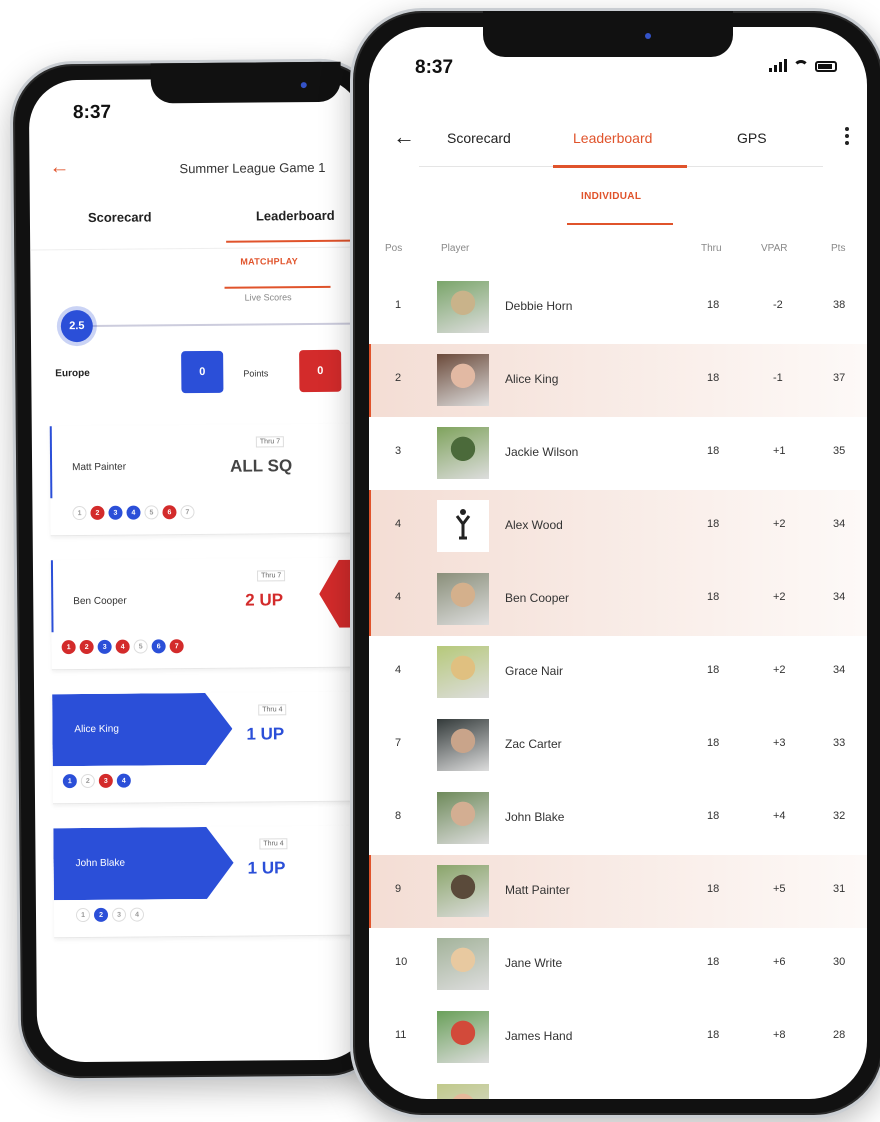  What do you see at coordinates (839, 1035) in the screenshot?
I see `row-points: 28` at bounding box center [839, 1035].